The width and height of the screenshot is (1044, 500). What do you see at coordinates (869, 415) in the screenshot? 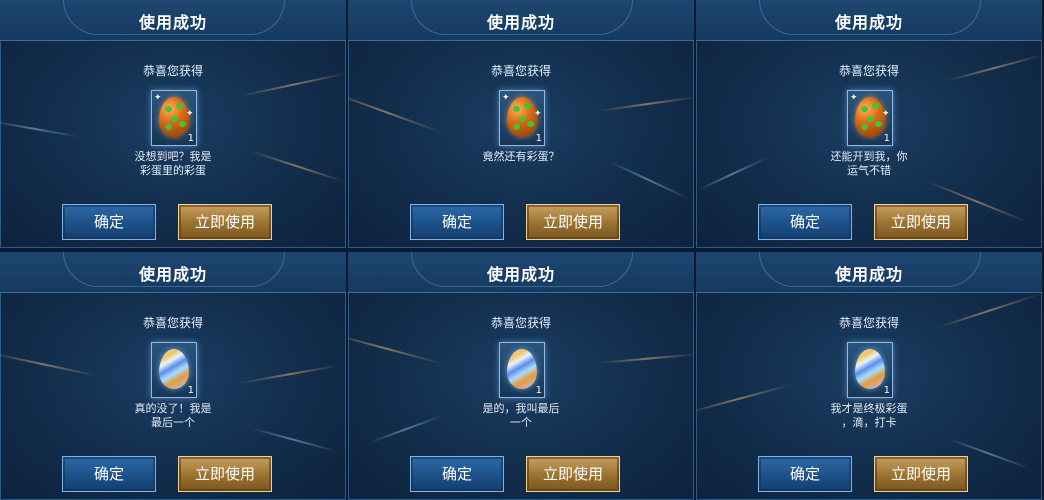
I see `item-message: 我才是终极彩蛋 ，滴，打卡` at bounding box center [869, 415].